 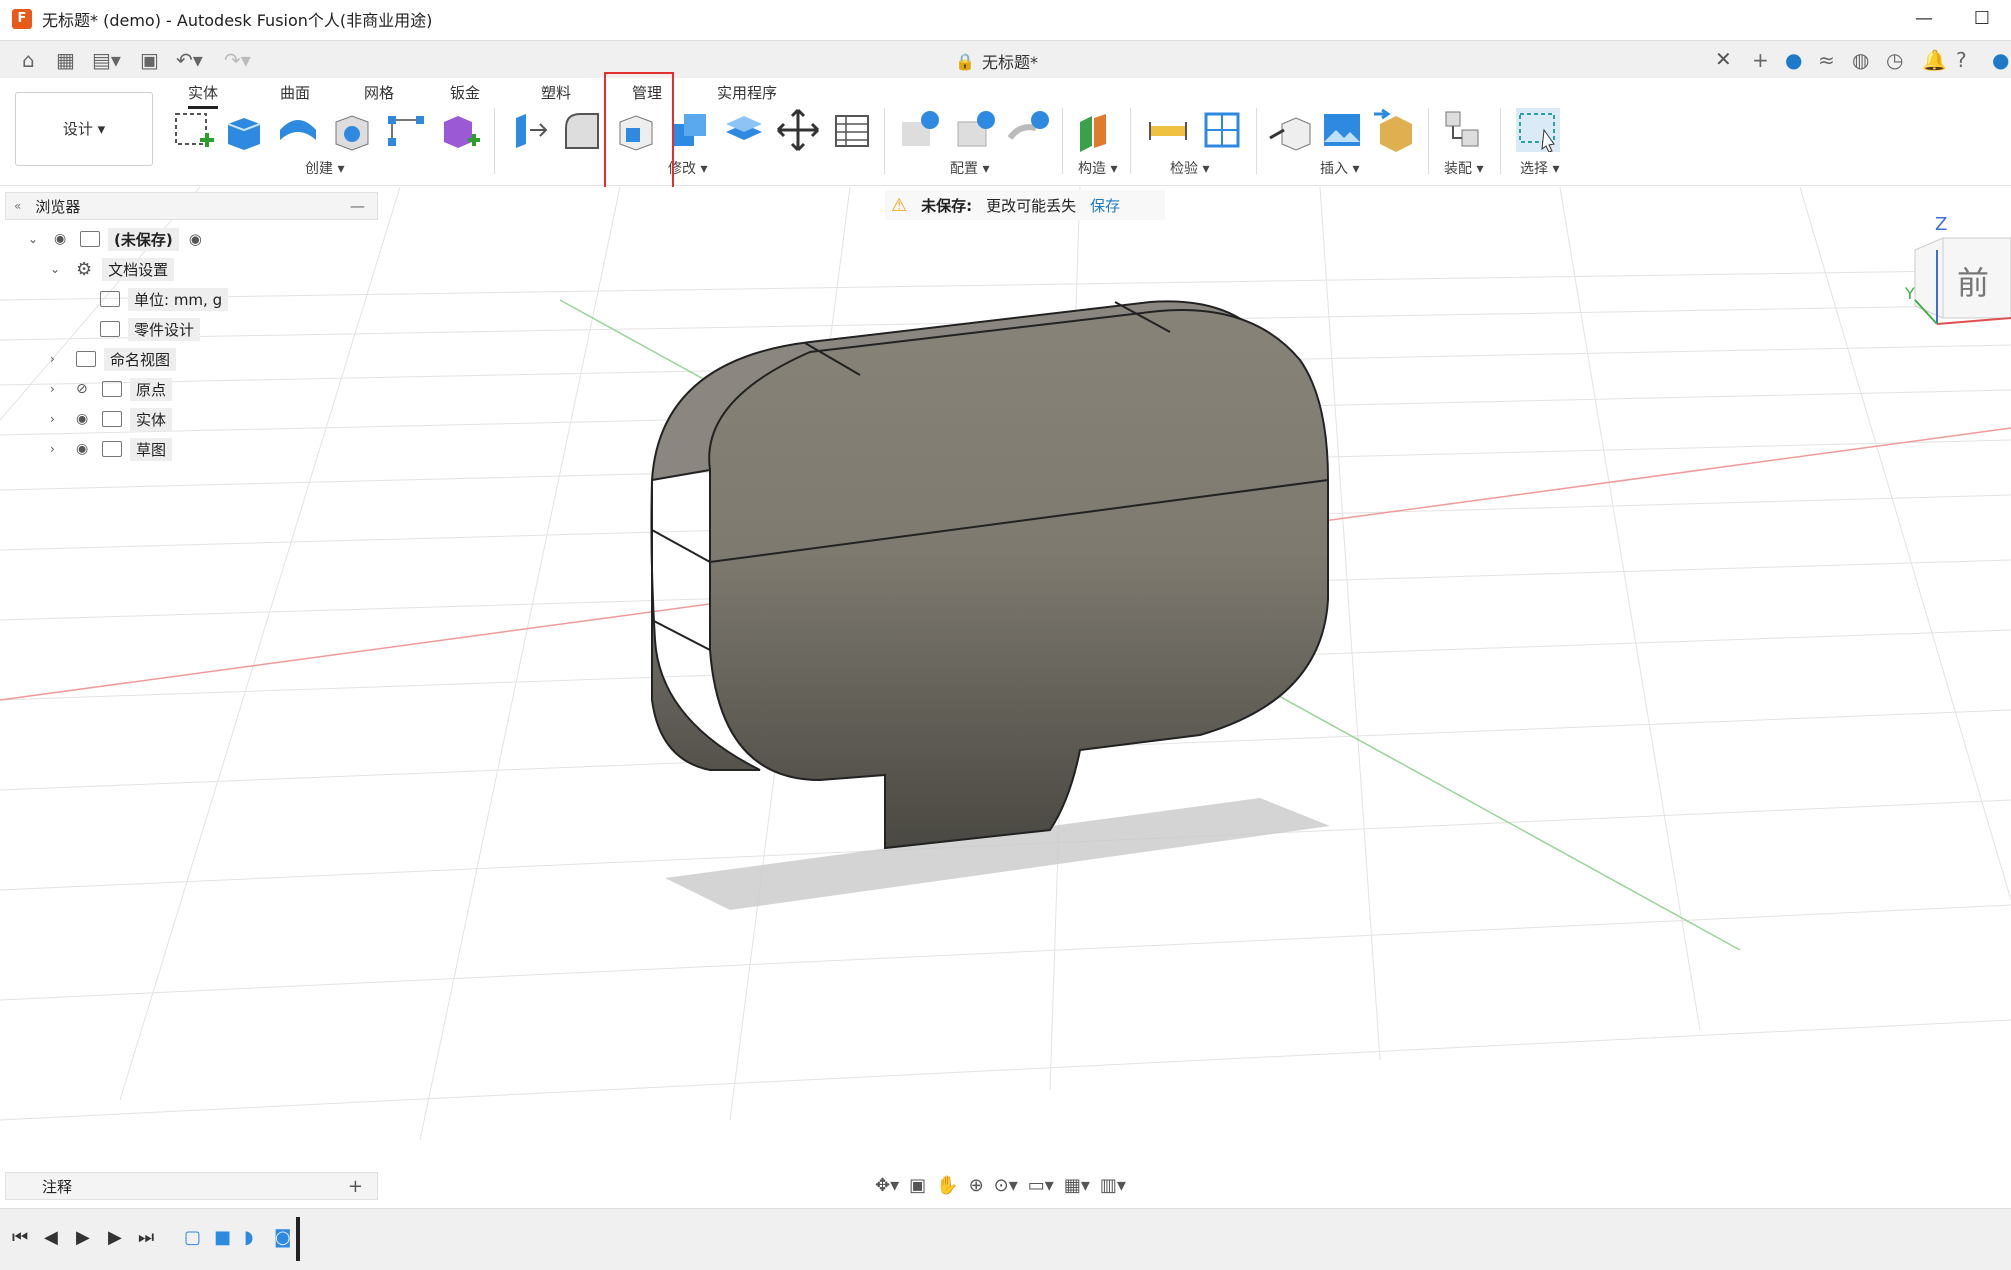 I want to click on tab-solid: 实体, so click(x=203, y=95).